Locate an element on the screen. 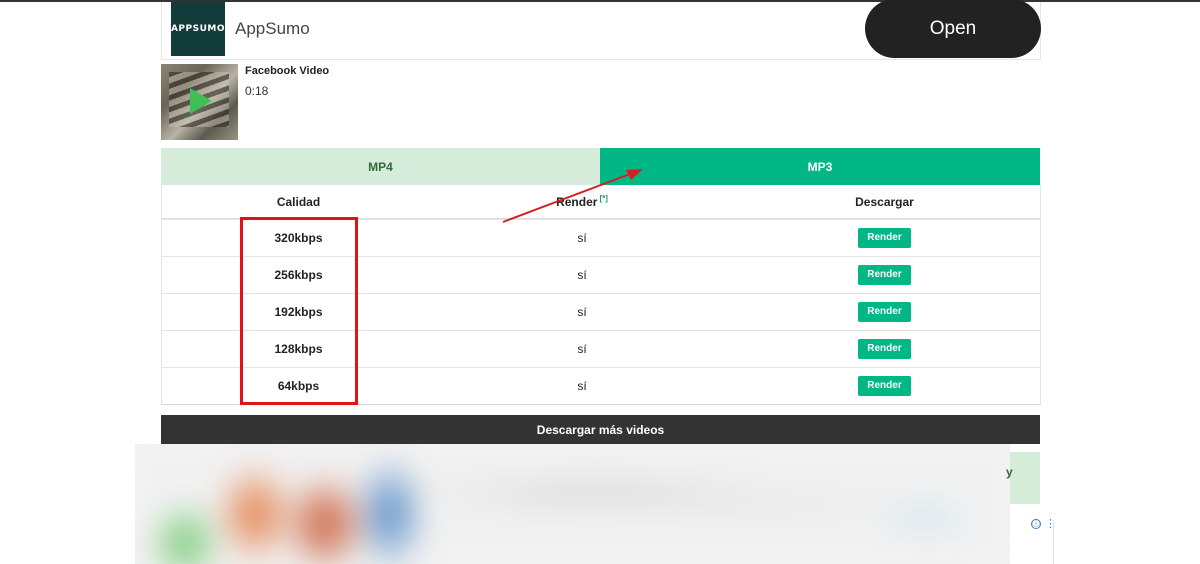 This screenshot has height=564, width=1200. ad-menu-icon: ⋮ is located at coordinates (1050, 523).